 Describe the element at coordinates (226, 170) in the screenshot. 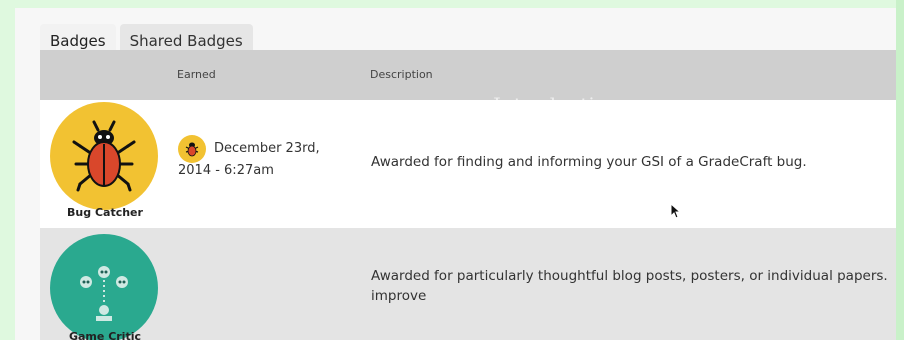

I see `earned-date-line2: 2014 - 6:27am` at that location.